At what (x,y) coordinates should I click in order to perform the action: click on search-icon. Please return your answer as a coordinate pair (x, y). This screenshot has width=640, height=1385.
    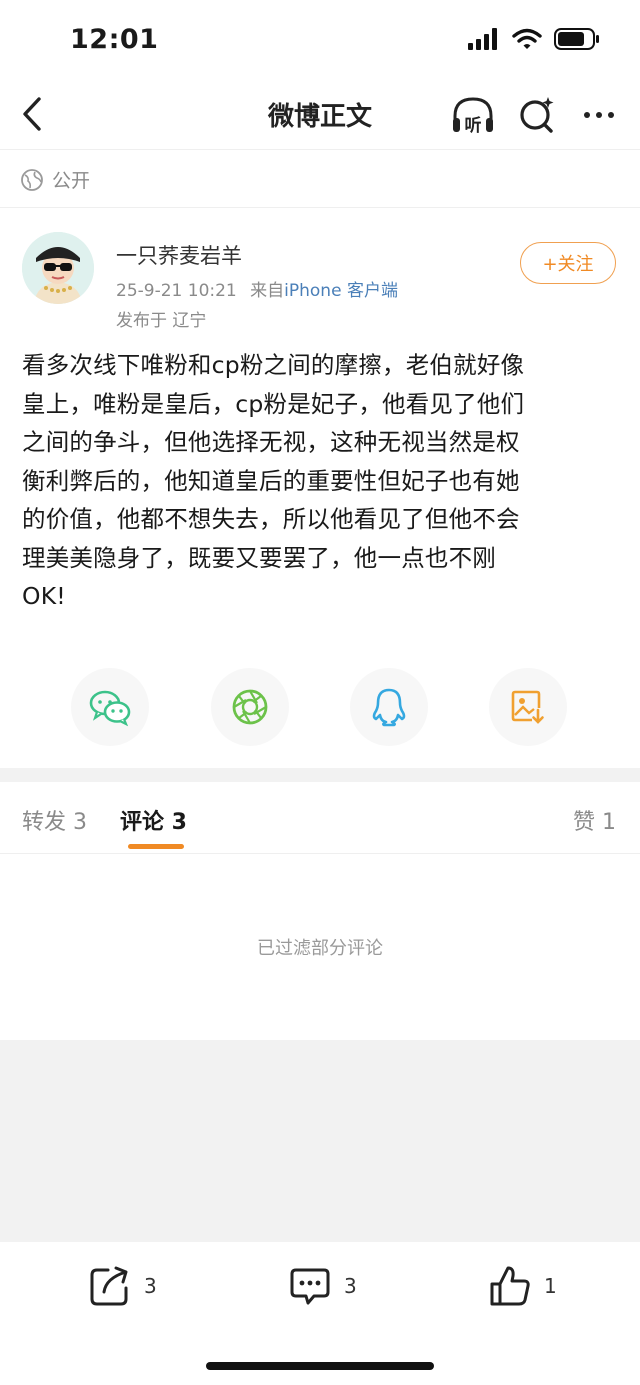
    Looking at the image, I should click on (537, 115).